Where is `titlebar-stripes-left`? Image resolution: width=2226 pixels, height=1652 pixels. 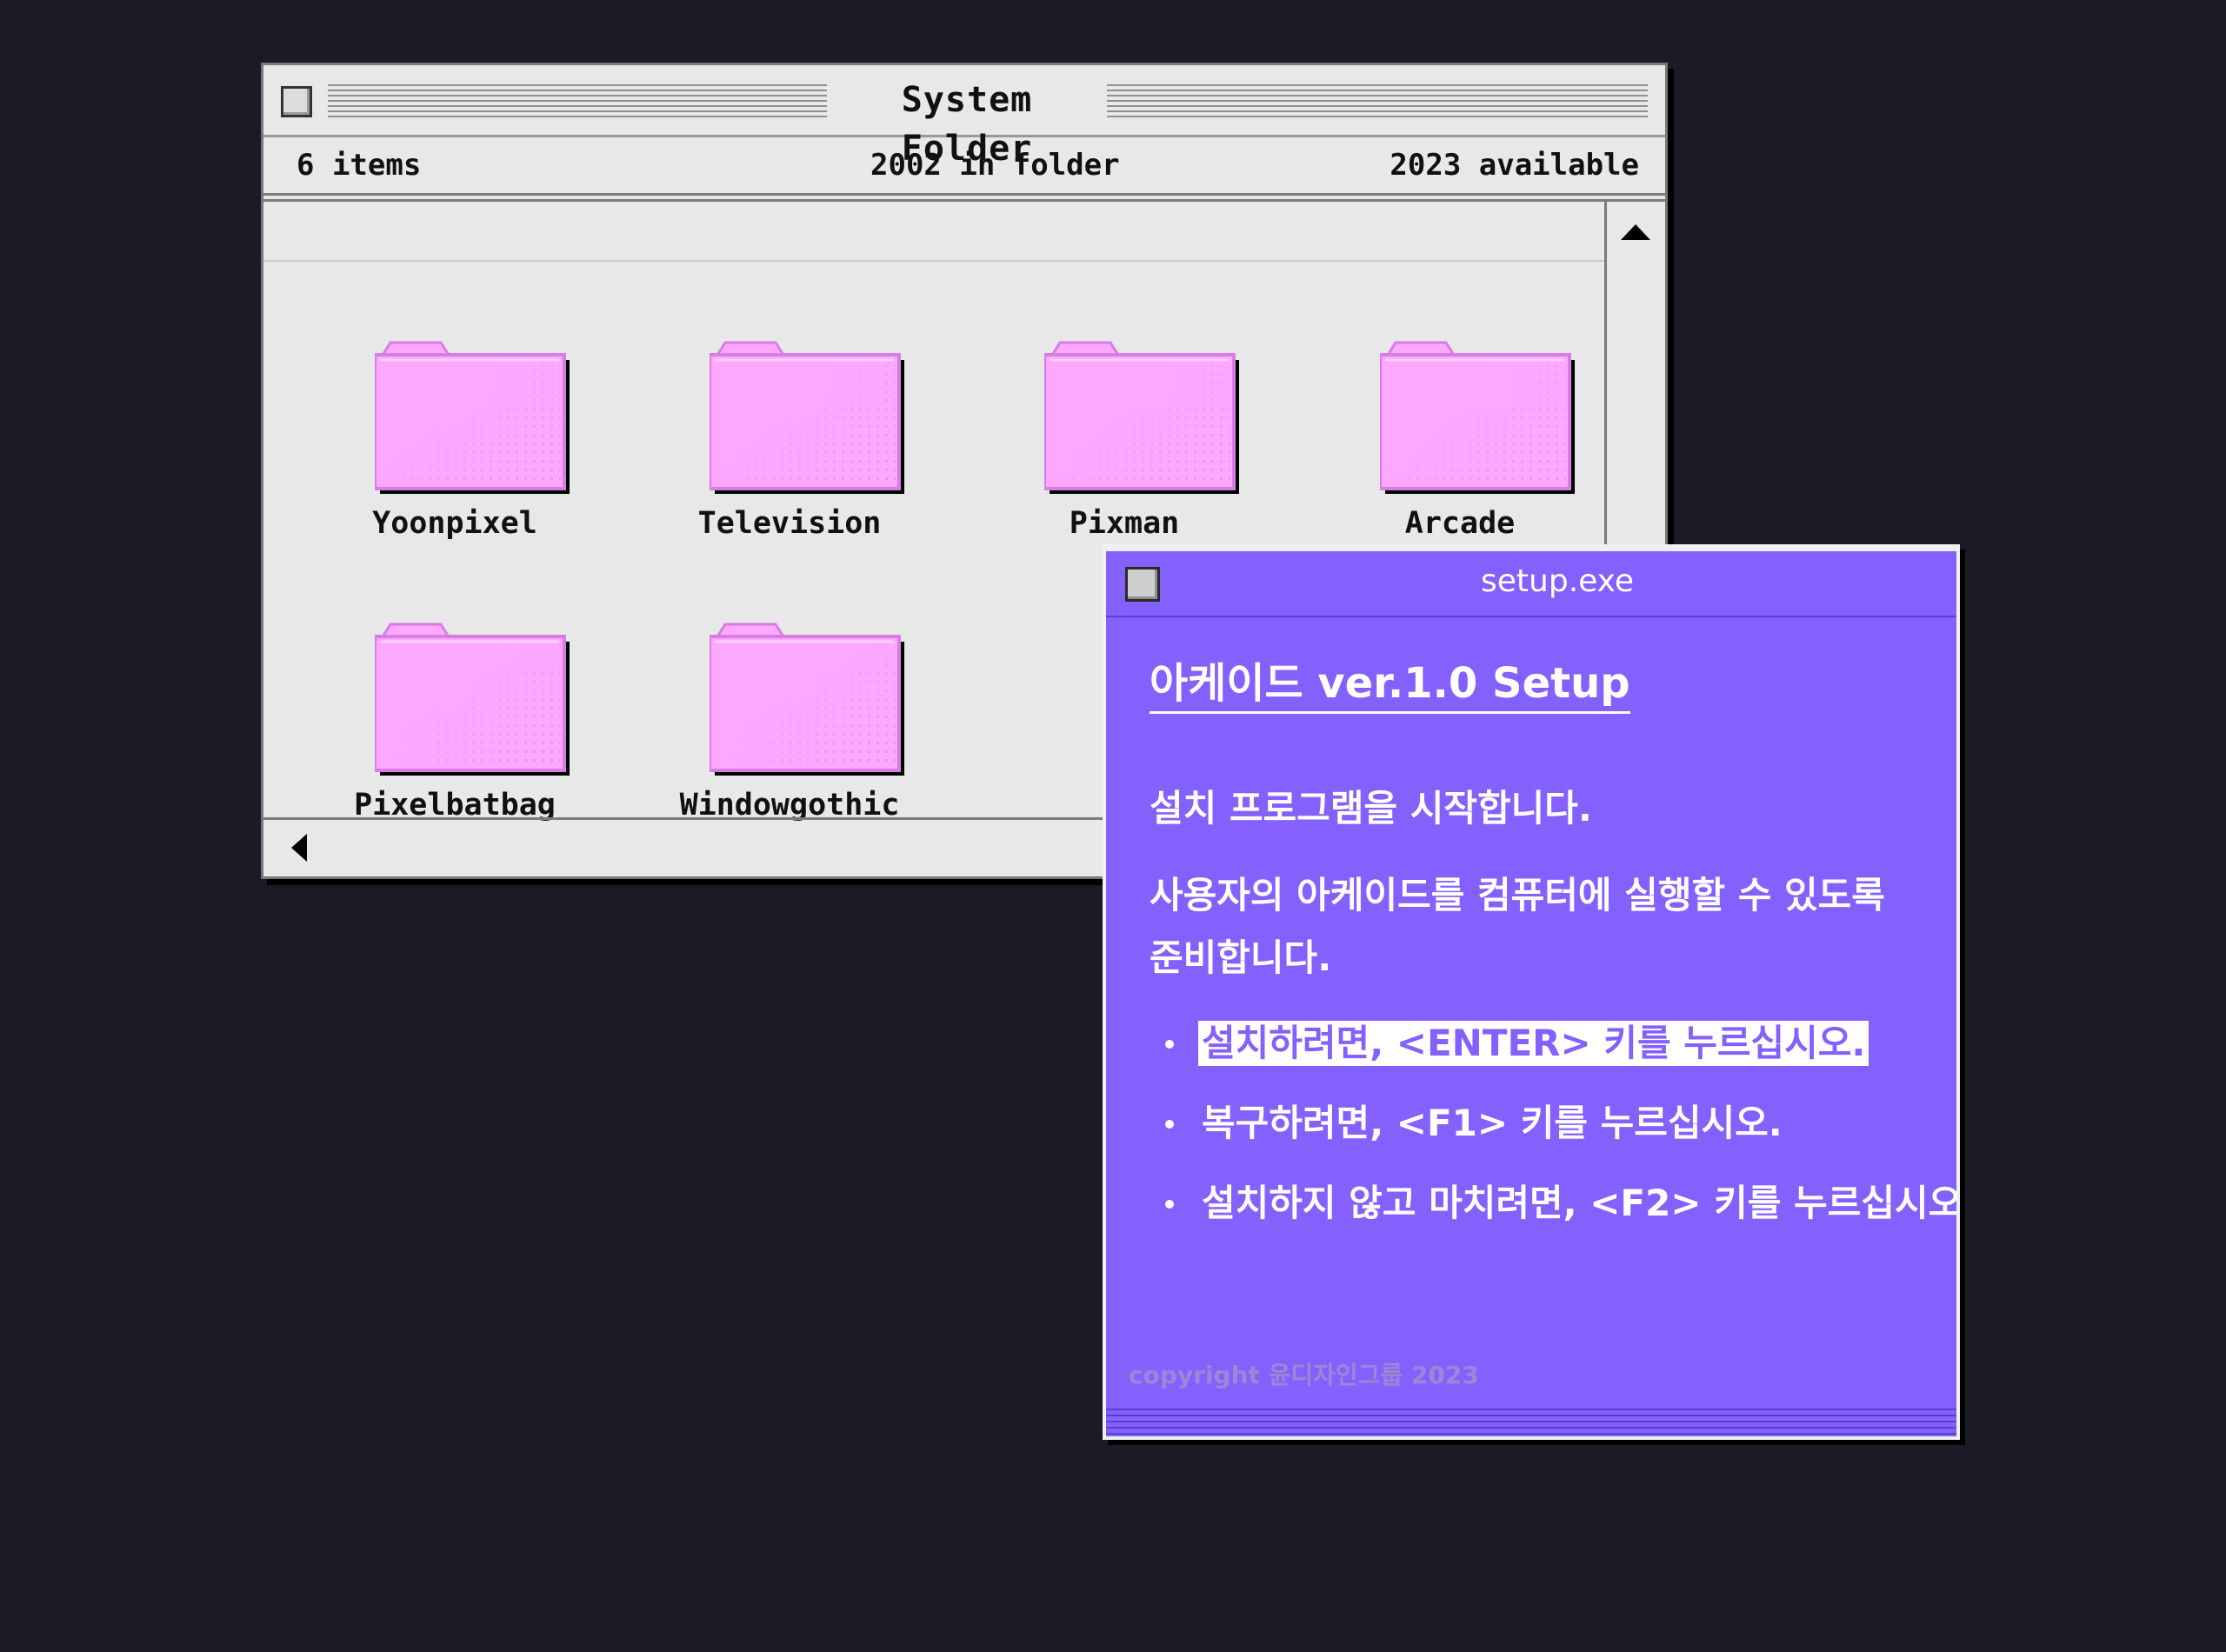
titlebar-stripes-left is located at coordinates (577, 101).